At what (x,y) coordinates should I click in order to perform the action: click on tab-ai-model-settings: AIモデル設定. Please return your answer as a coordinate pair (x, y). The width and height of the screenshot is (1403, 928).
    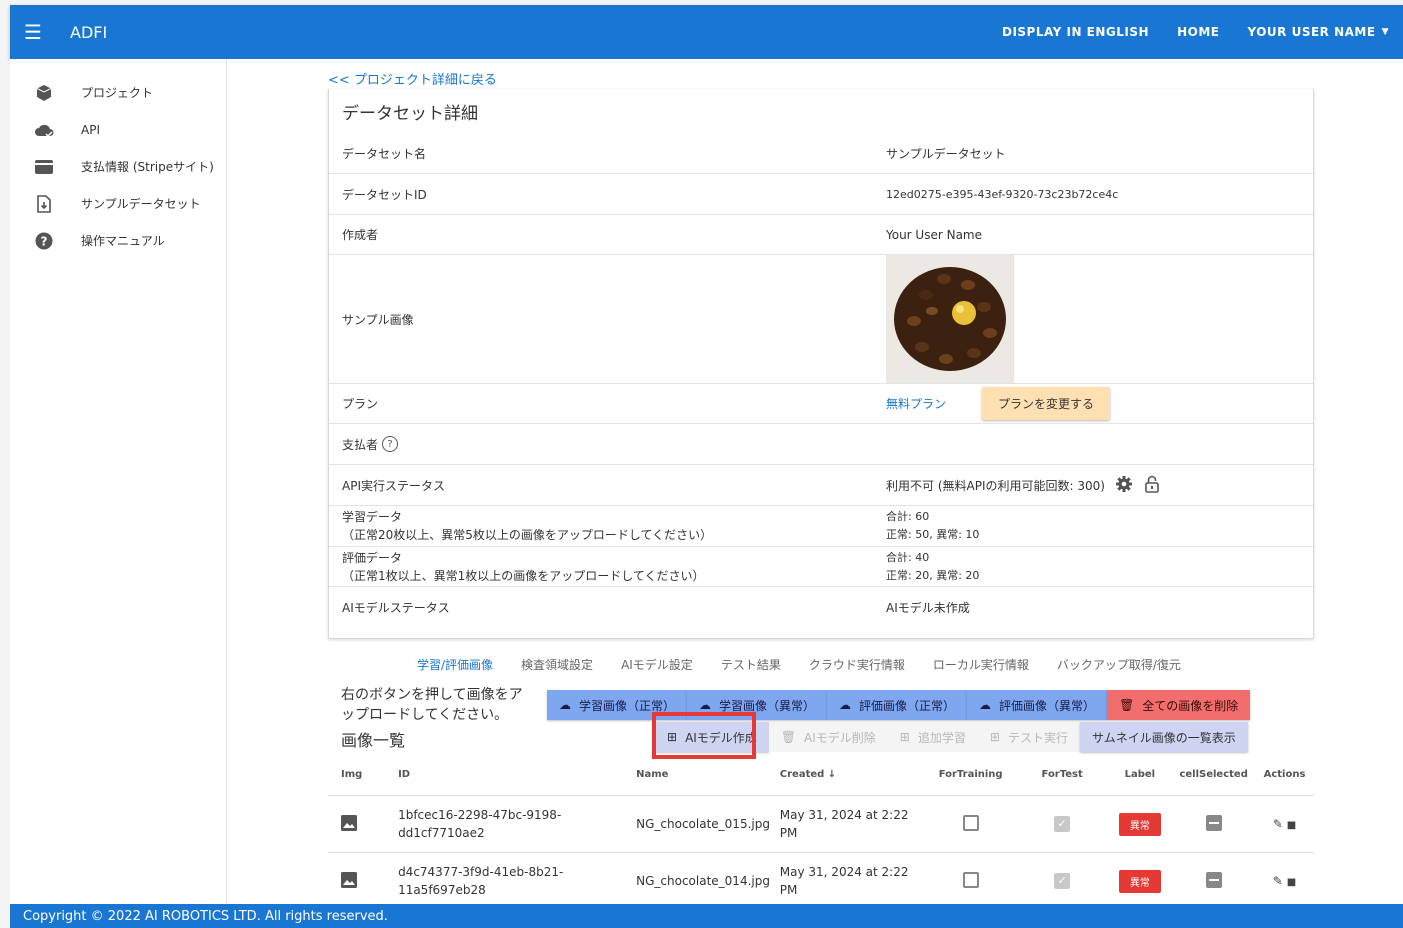
    Looking at the image, I should click on (657, 664).